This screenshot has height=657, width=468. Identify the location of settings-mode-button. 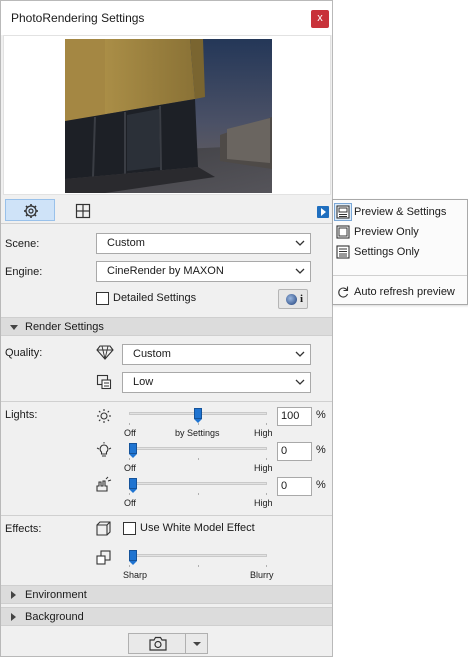
(30, 210).